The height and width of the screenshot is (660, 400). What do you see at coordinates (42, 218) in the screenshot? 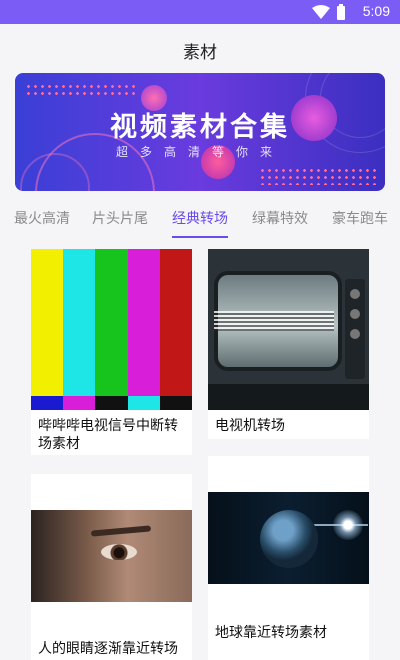
I see `tab-hot-hd: 最火高清` at bounding box center [42, 218].